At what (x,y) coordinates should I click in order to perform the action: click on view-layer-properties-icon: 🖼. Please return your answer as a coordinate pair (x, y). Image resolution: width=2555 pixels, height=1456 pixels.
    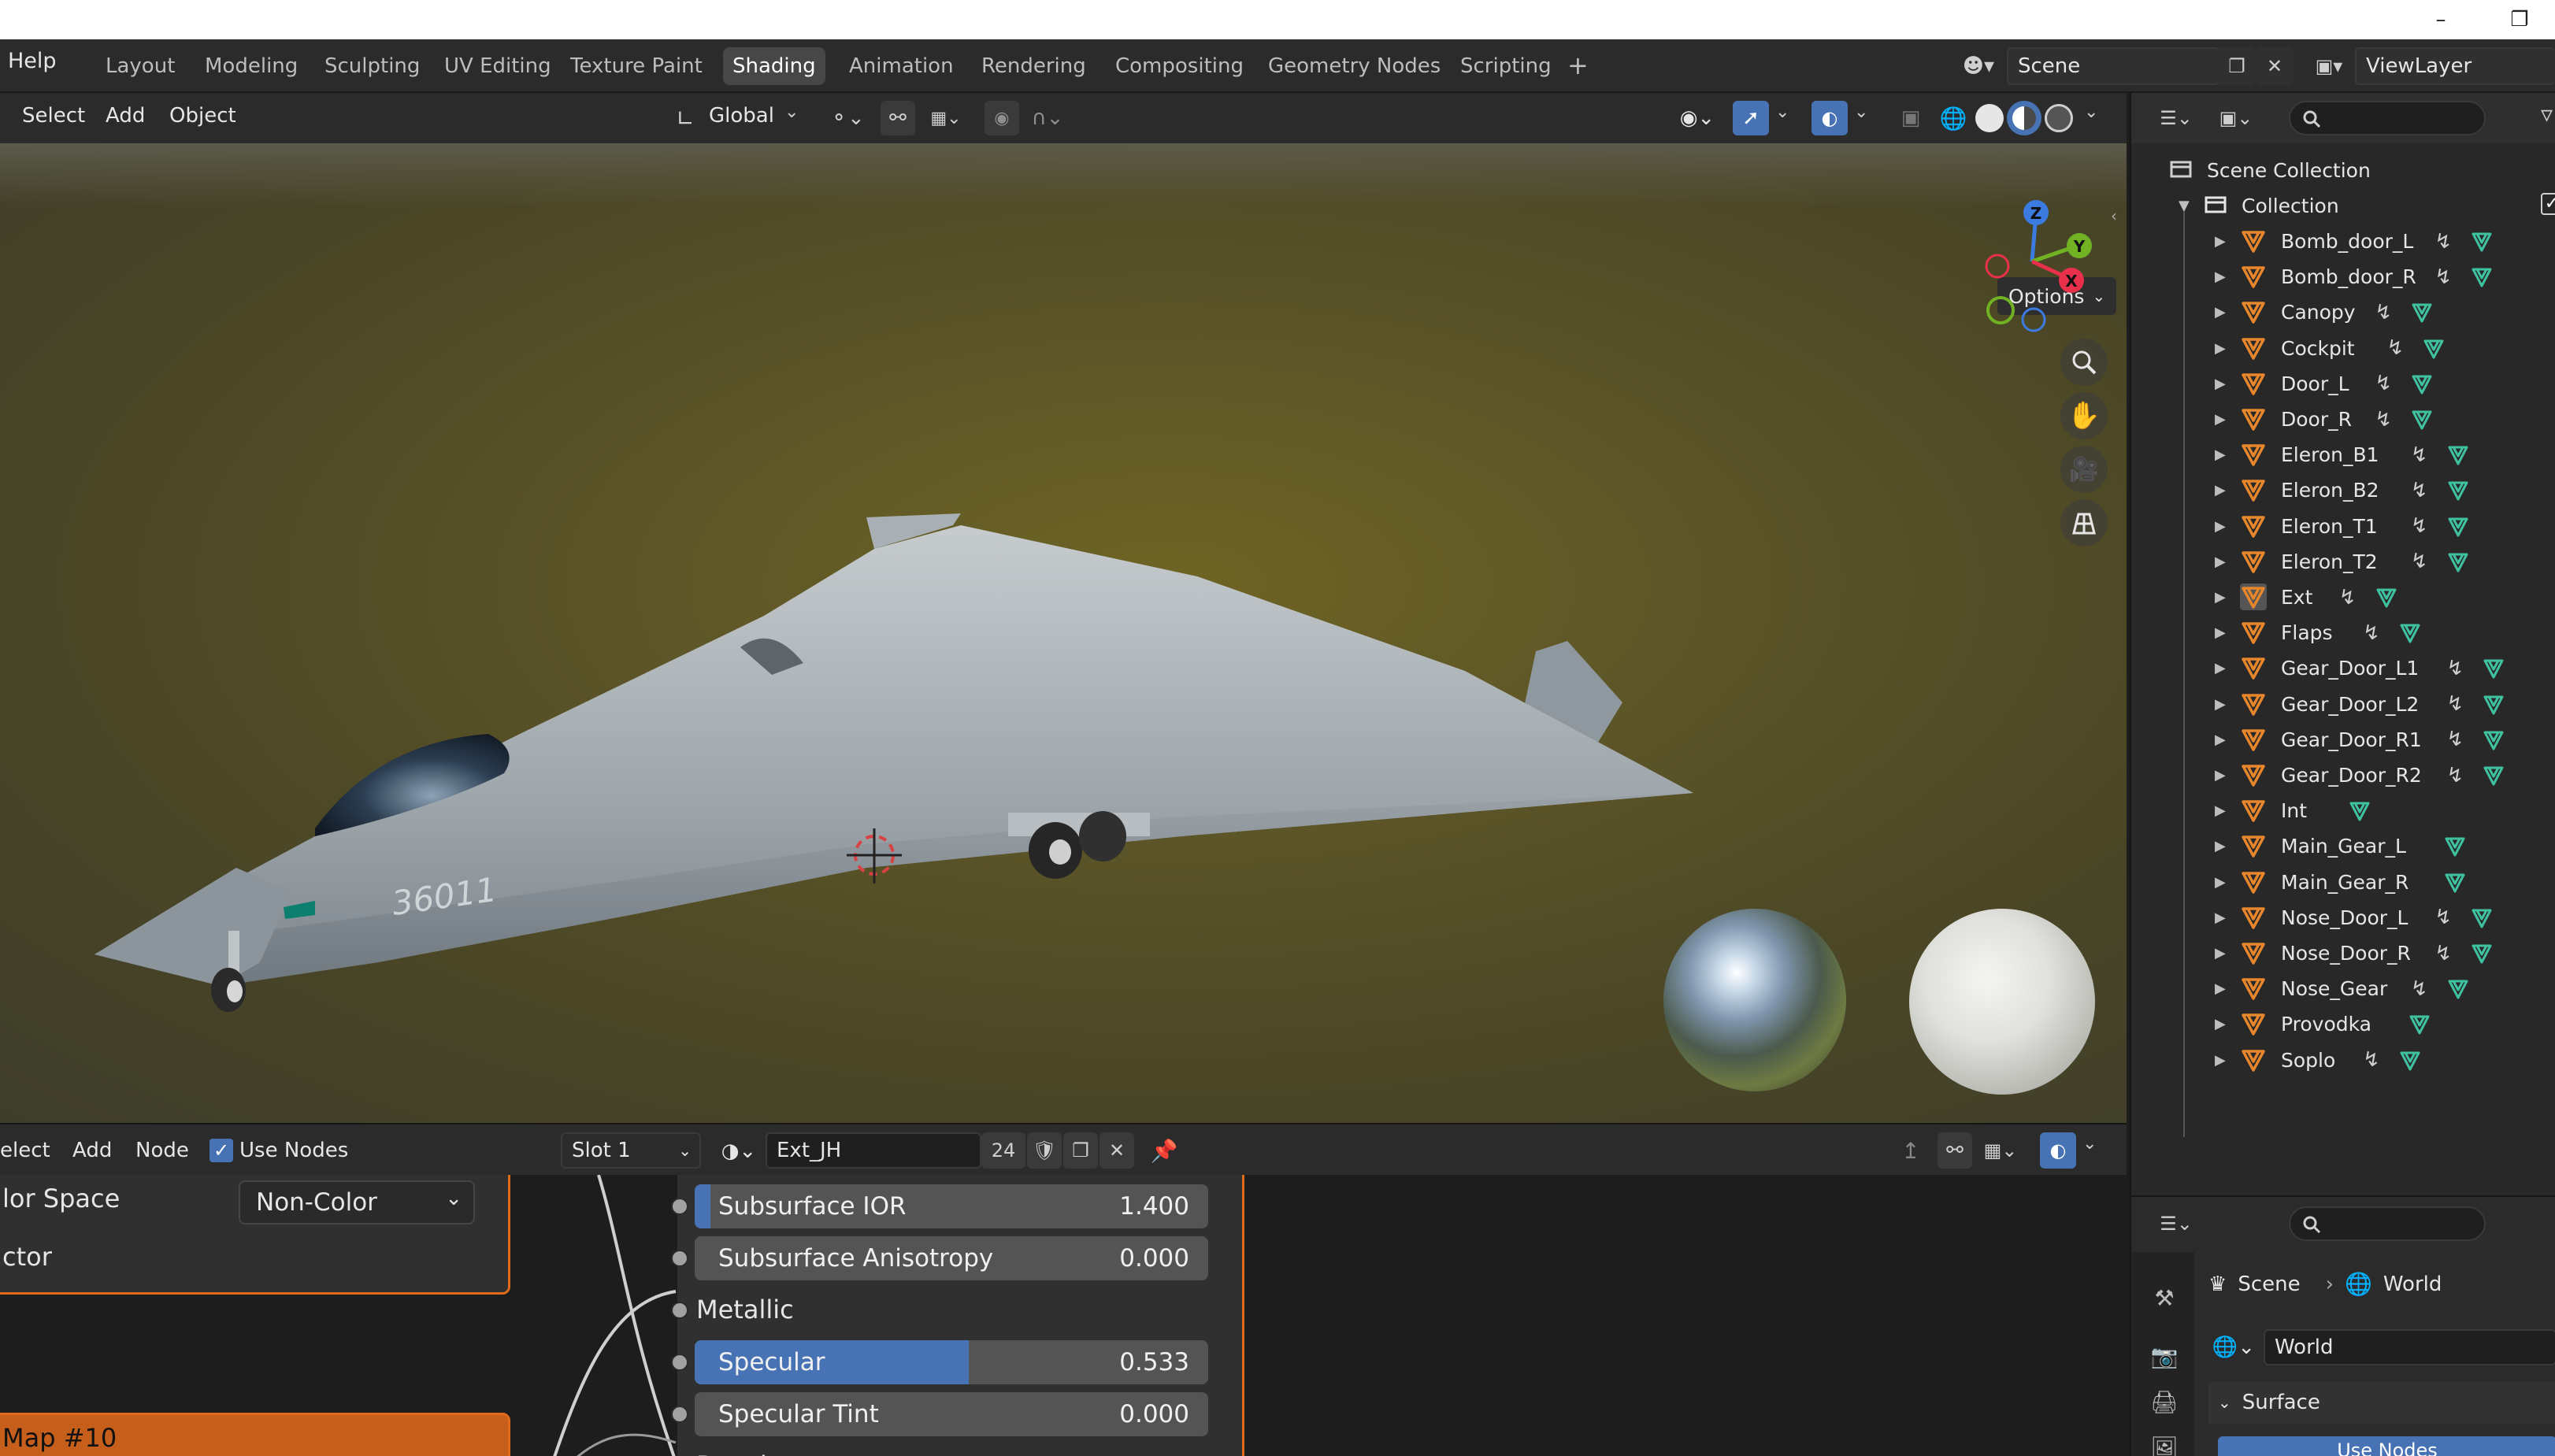
    Looking at the image, I should click on (2164, 1443).